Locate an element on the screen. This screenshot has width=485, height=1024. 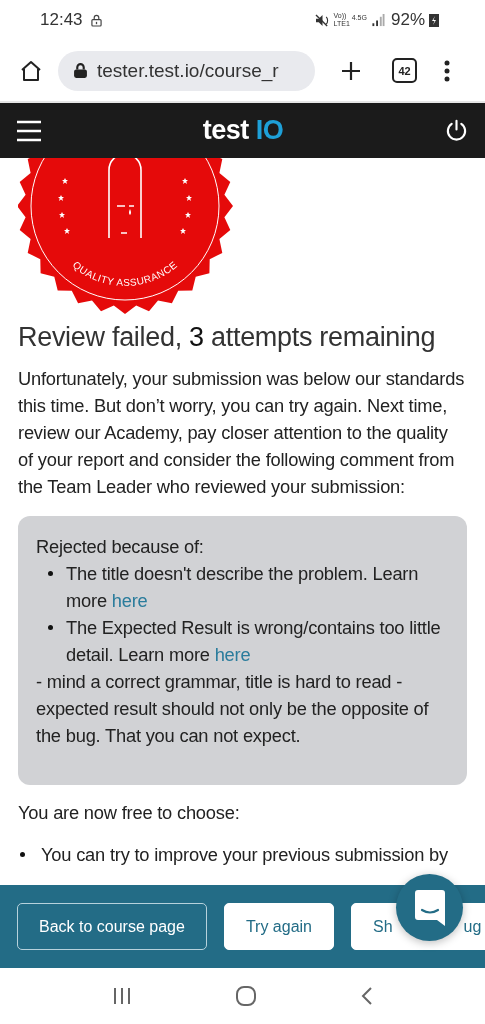
address-bar: tester.test.io/course_r is located at coordinates (186, 70).